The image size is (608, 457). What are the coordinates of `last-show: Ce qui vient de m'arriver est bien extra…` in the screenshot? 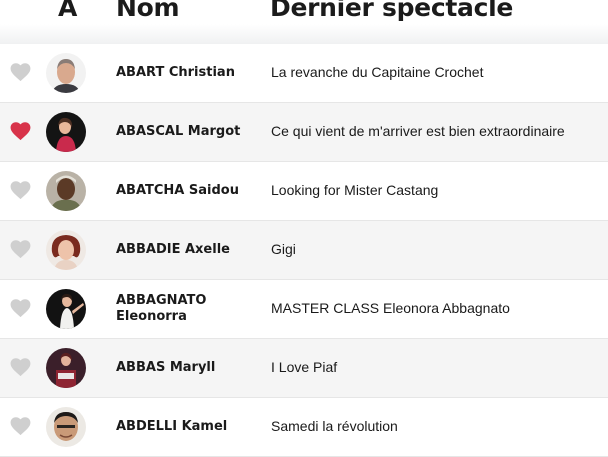 It's located at (418, 131).